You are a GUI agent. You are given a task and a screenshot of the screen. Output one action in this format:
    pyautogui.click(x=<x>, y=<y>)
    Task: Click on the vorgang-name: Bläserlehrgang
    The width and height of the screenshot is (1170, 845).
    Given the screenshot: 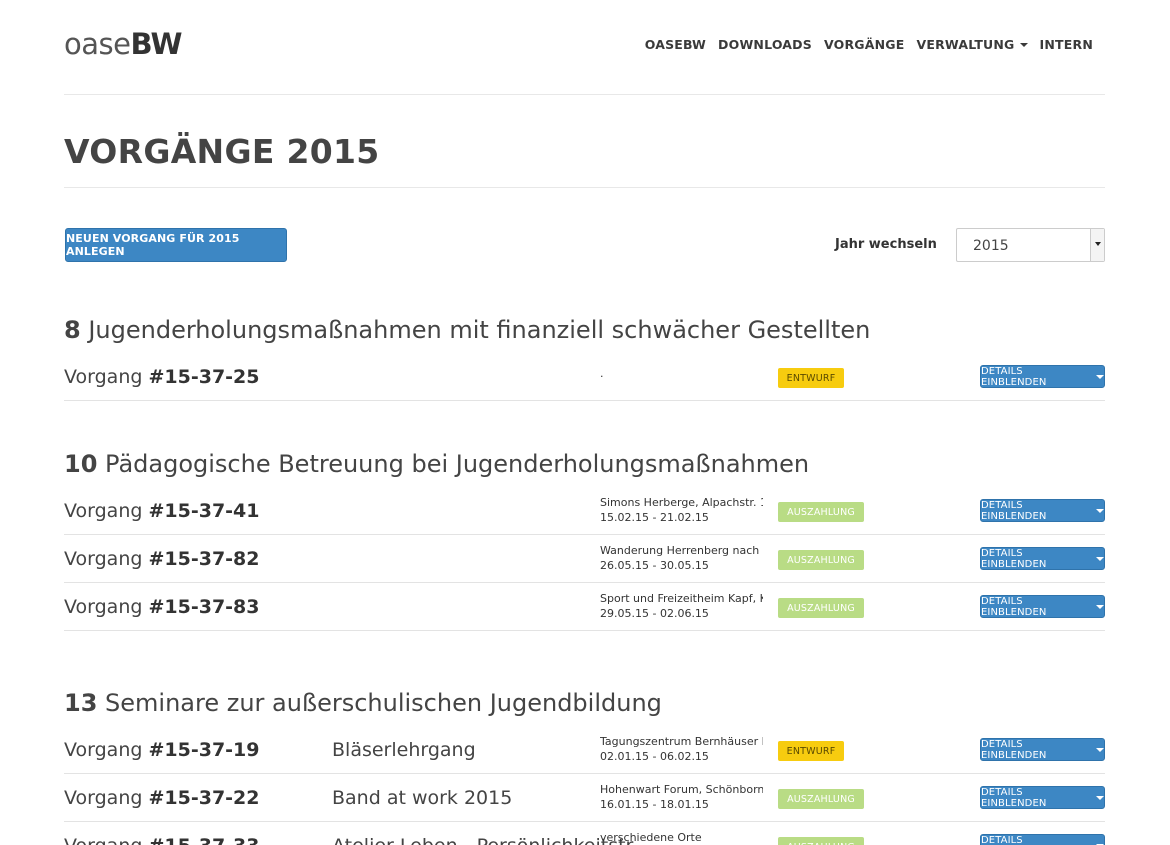 What is the action you would take?
    pyautogui.click(x=404, y=750)
    